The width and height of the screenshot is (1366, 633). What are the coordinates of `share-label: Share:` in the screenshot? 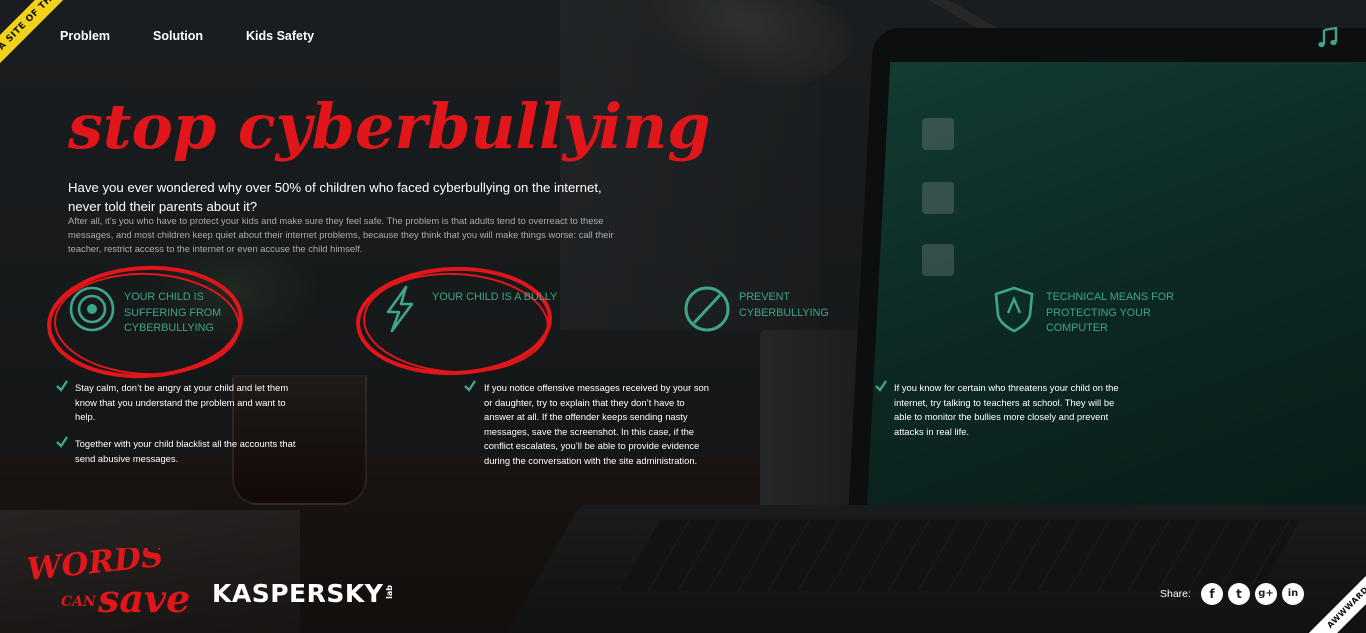 It's located at (1175, 594).